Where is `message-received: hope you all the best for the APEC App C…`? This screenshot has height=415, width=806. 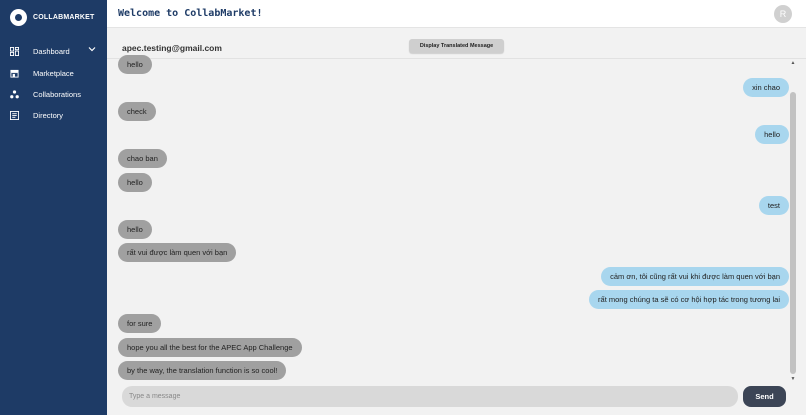 message-received: hope you all the best for the APEC App C… is located at coordinates (210, 347).